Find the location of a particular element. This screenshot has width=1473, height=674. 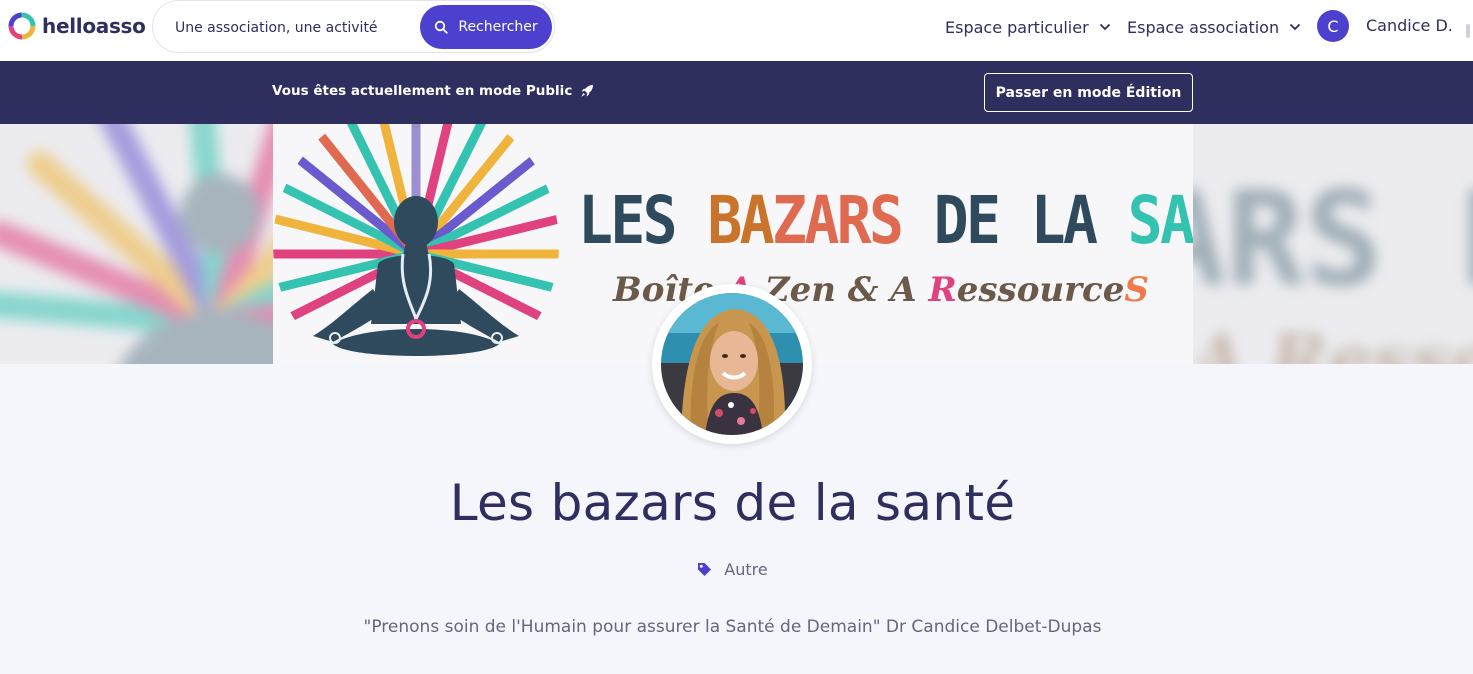

rocket-icon is located at coordinates (587, 91).